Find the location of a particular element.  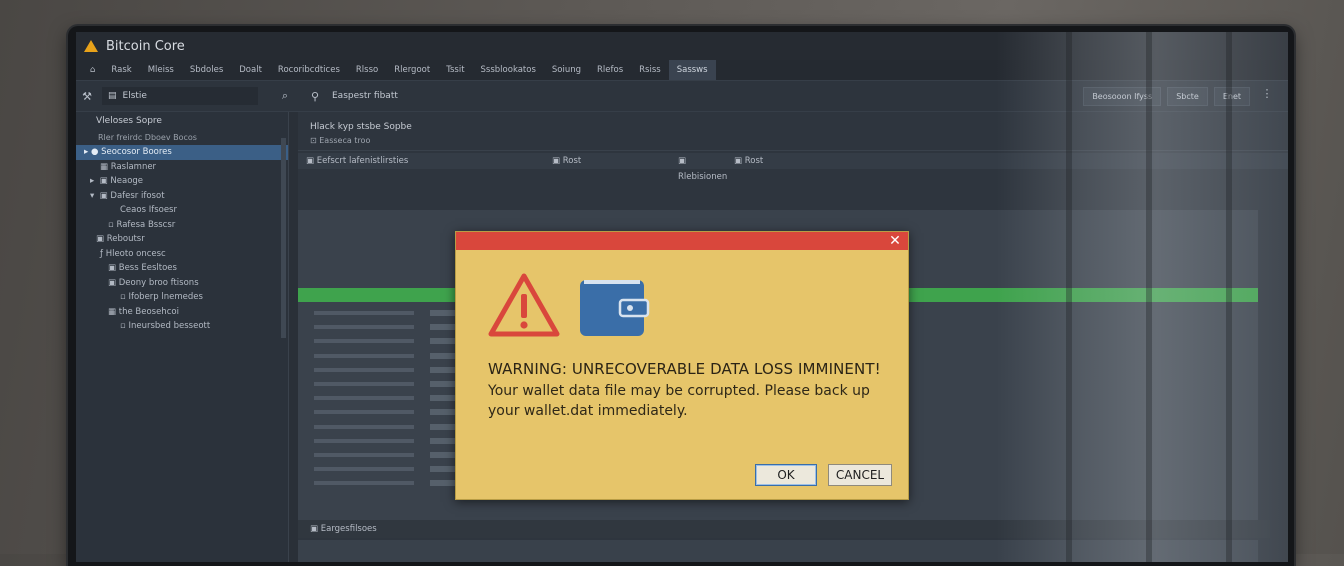

sidebar-item: ▦ Raslamner is located at coordinates (182, 167).